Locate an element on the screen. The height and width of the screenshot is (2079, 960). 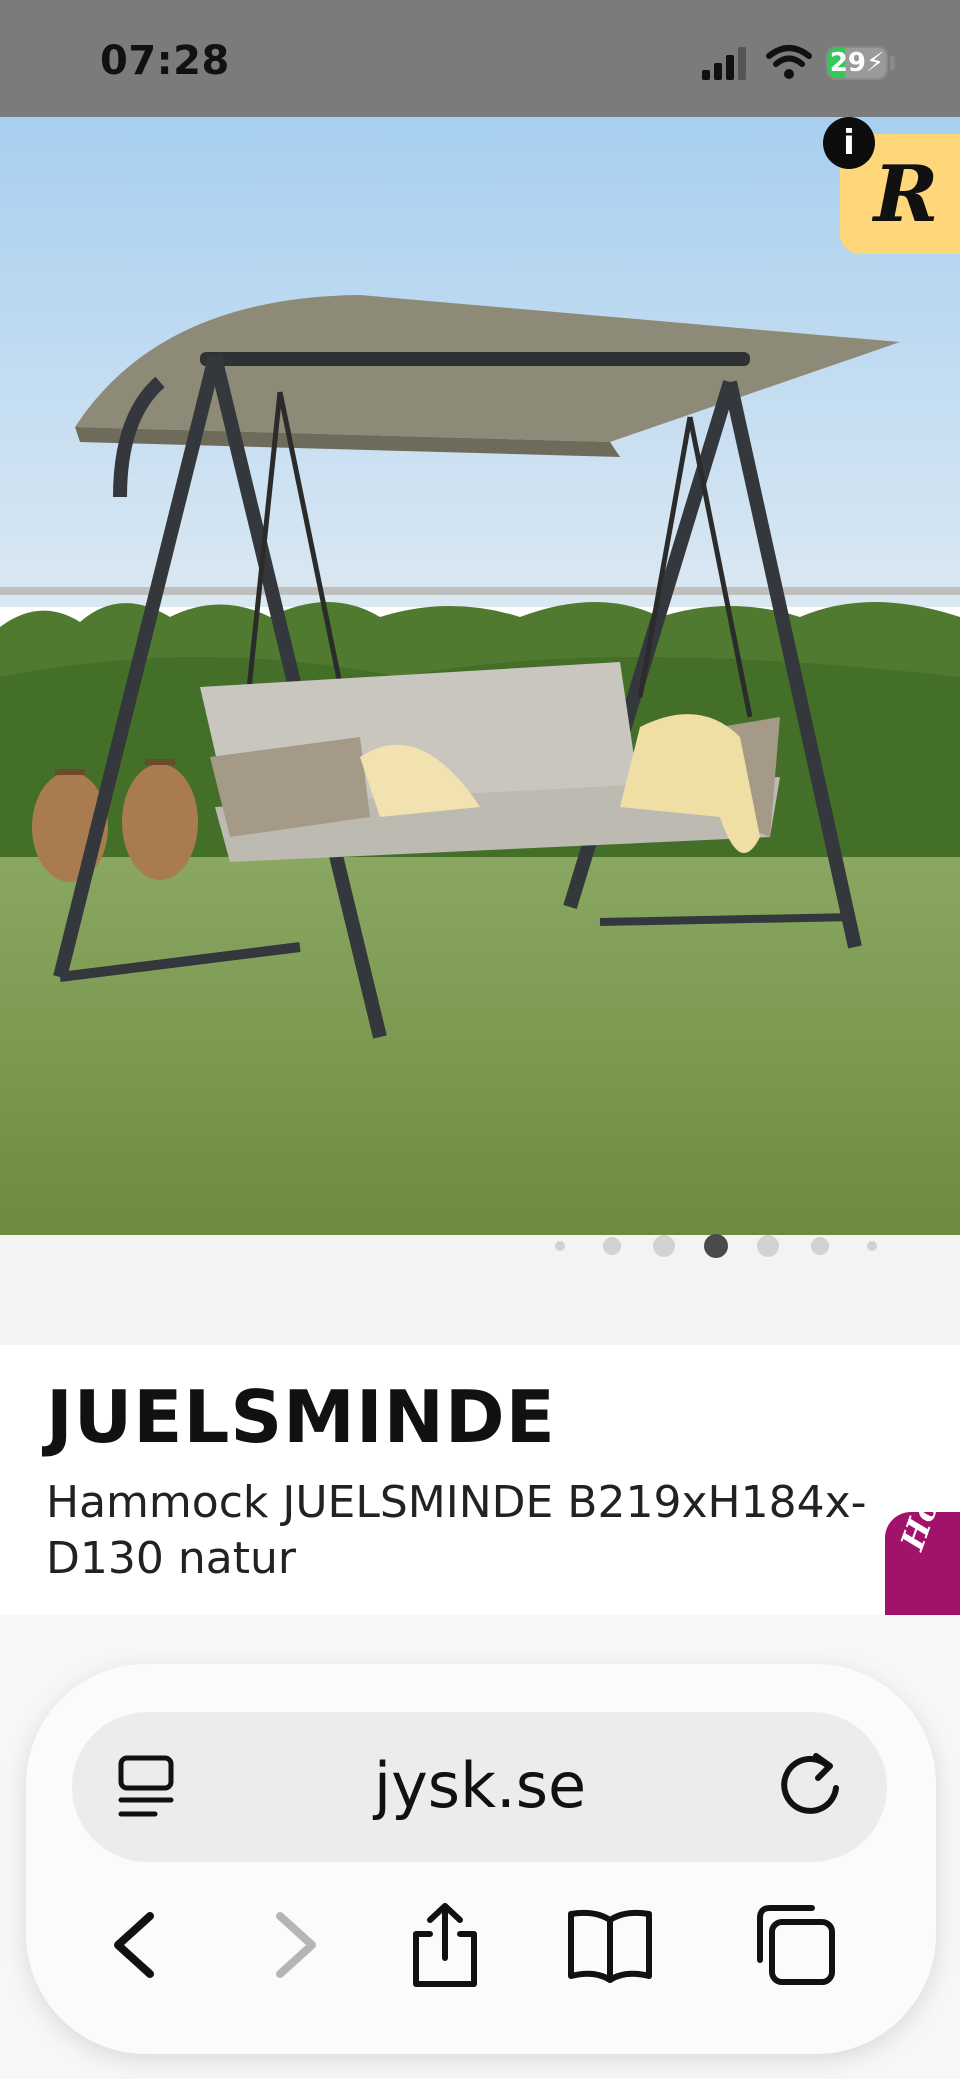
forward-icon is located at coordinates (295, 1945).